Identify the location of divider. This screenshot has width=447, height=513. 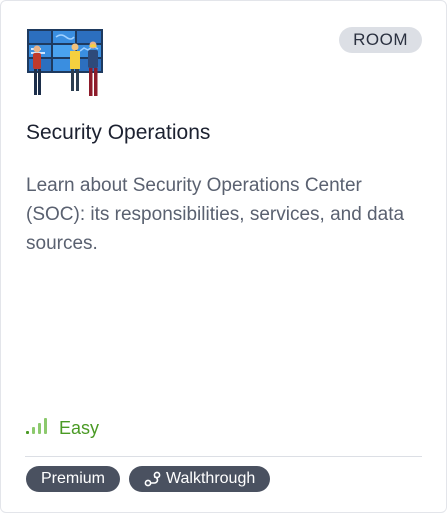
(223, 456).